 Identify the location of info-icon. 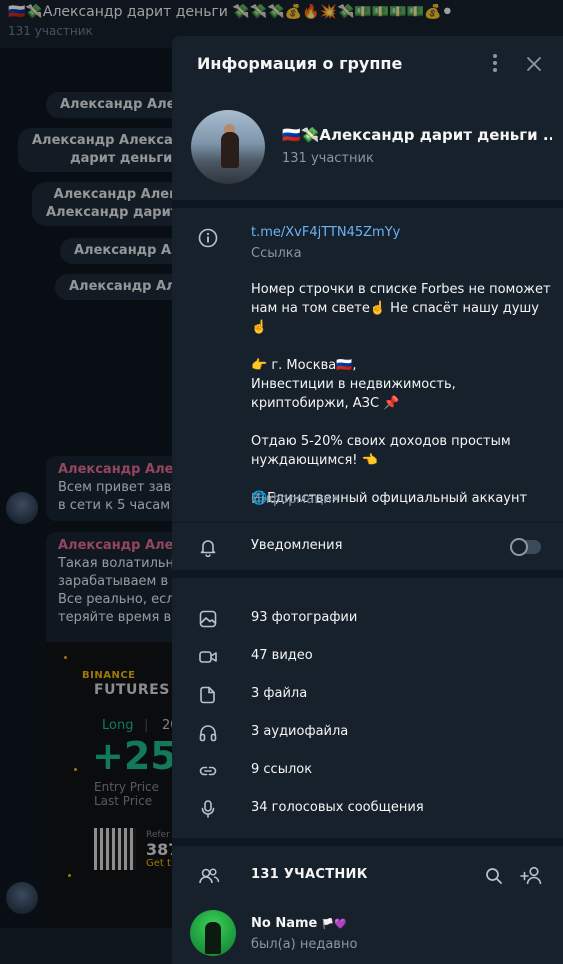
(208, 238).